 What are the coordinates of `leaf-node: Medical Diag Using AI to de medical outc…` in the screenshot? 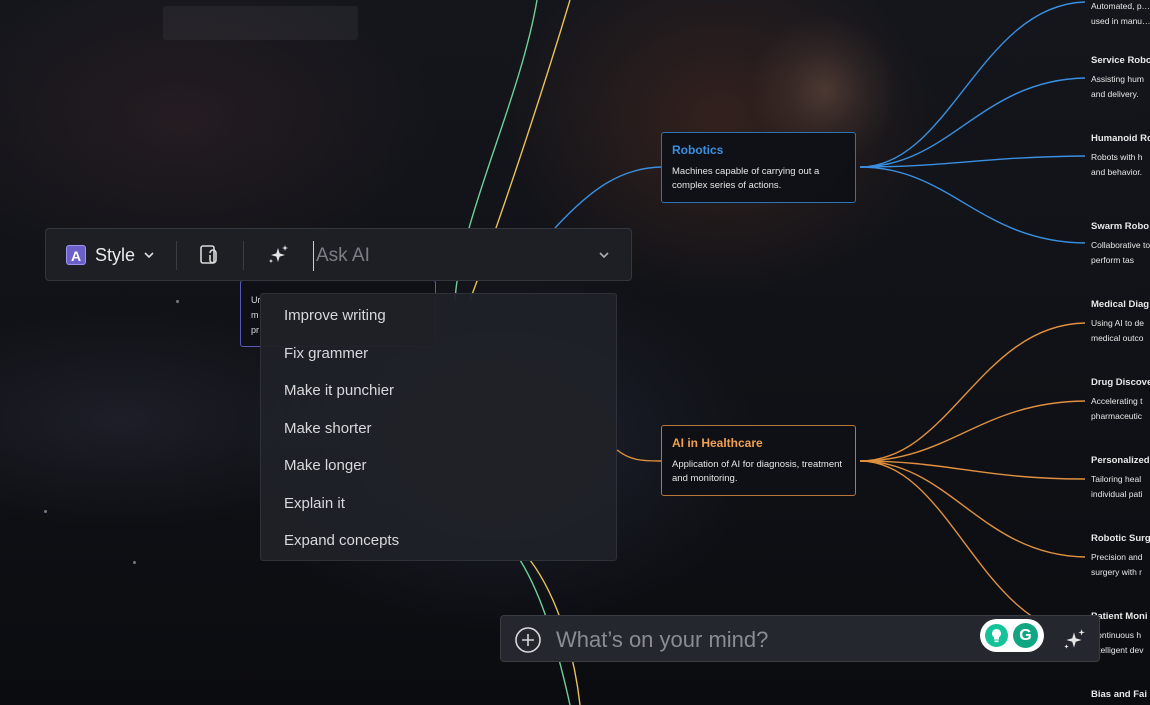 It's located at (1120, 322).